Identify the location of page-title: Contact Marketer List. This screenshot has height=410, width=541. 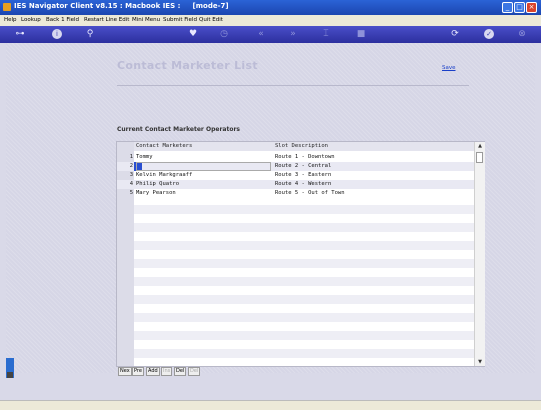
(187, 65).